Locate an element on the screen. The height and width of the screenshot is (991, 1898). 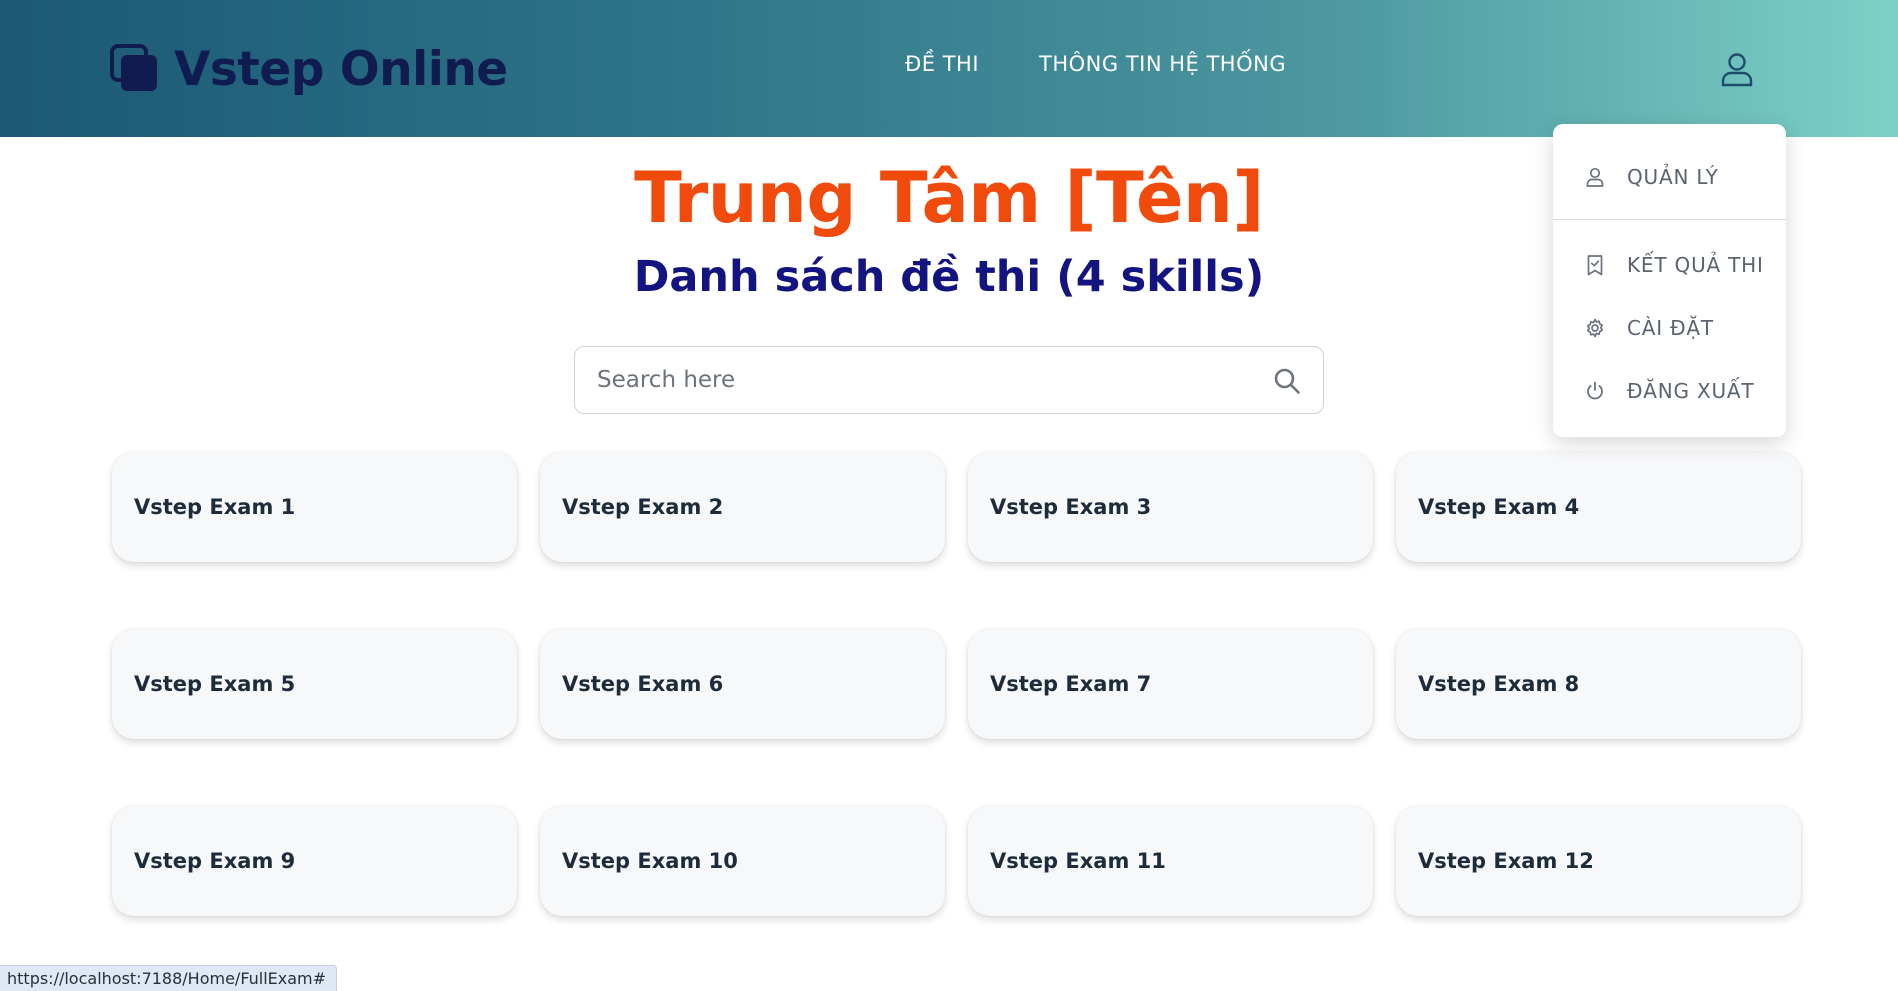
menu-item-label: QUẢN LÝ is located at coordinates (1673, 177).